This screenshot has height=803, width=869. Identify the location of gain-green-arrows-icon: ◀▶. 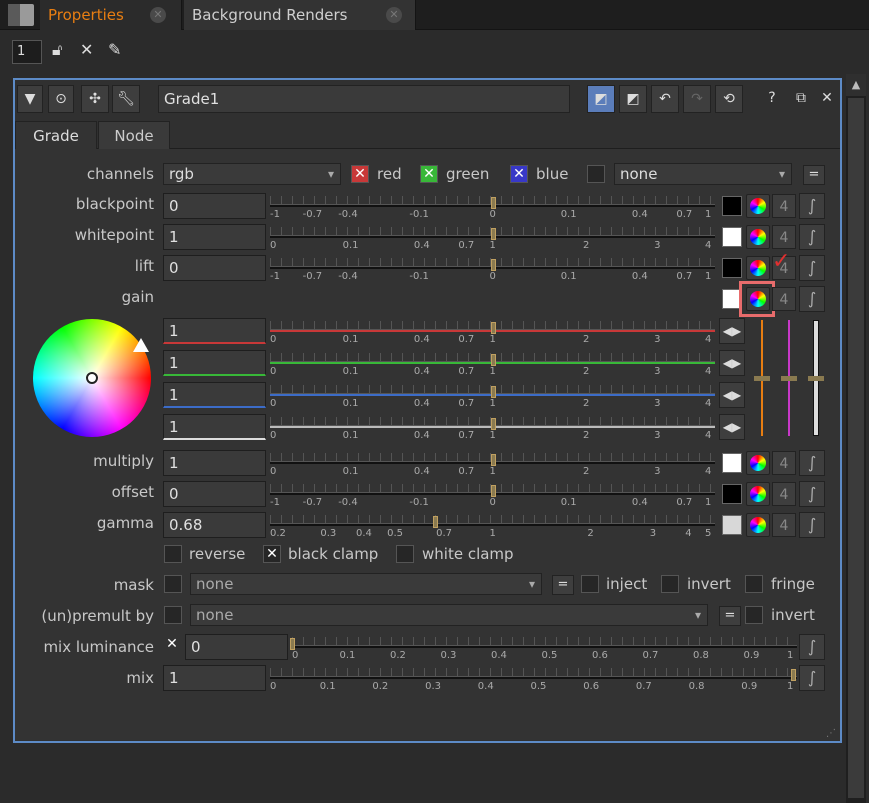
(732, 363).